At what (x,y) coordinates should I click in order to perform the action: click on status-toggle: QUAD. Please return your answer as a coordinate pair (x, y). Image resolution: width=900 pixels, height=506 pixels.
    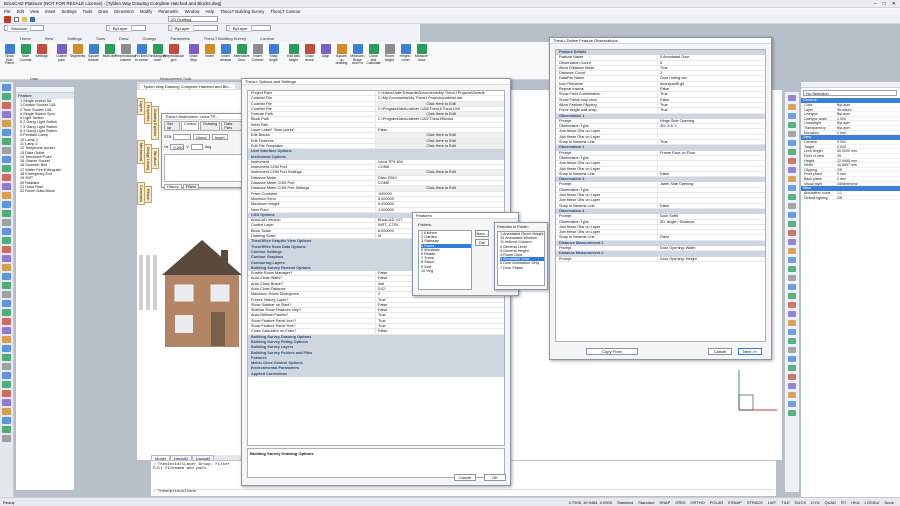
    Looking at the image, I should click on (830, 502).